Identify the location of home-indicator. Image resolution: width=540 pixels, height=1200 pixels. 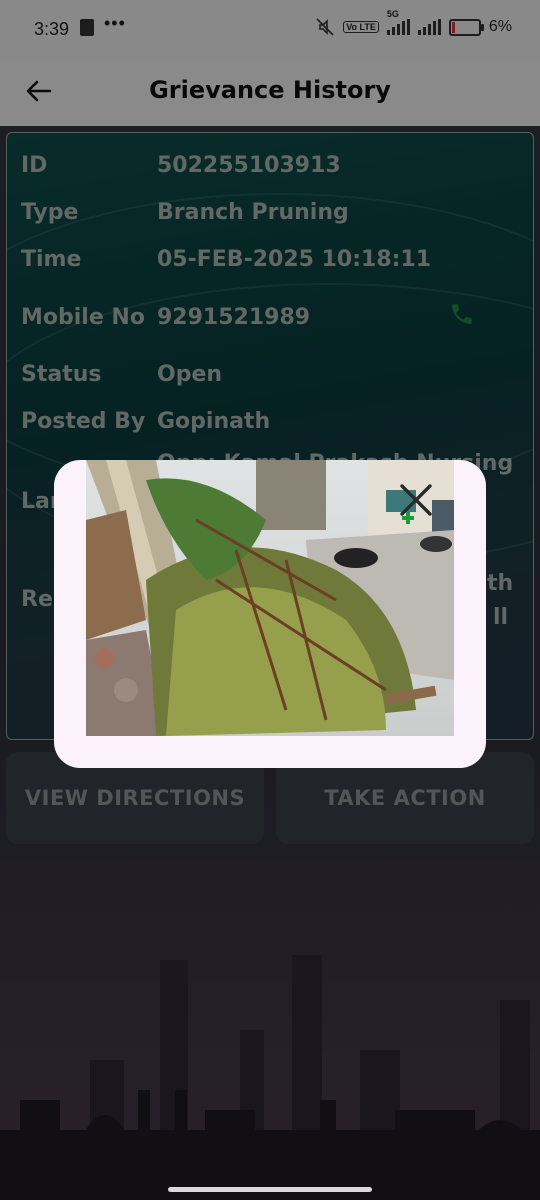
(270, 1189).